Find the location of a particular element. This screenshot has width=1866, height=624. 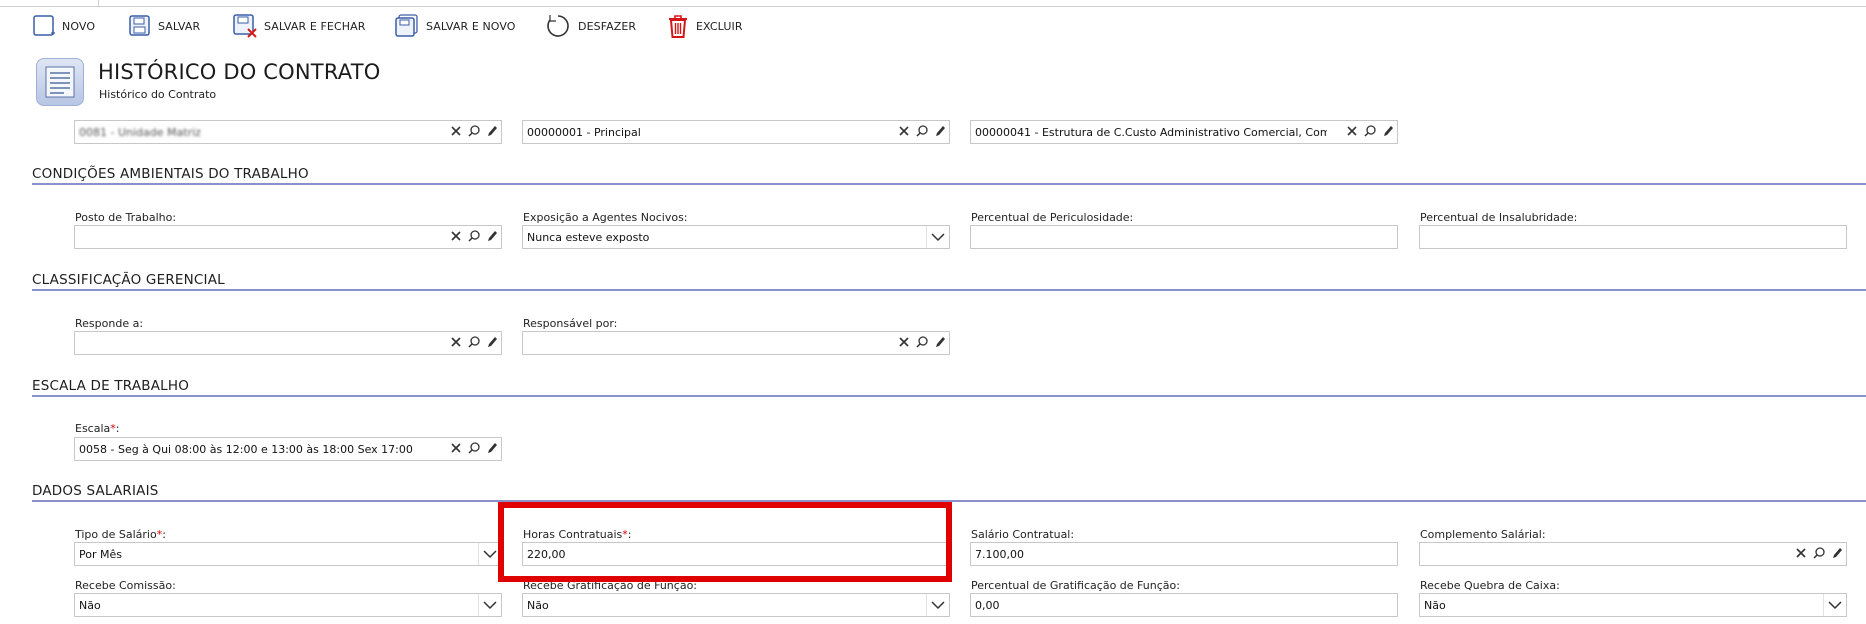

comissao-label: Recebe Comissão: is located at coordinates (125, 585).